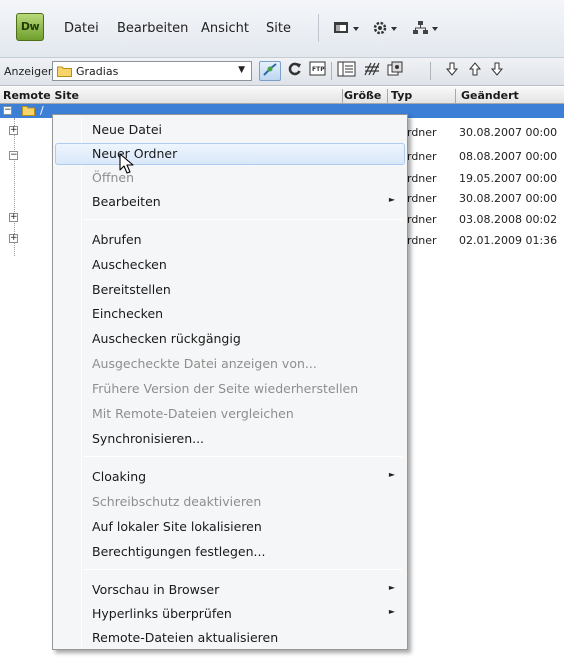 Image resolution: width=564 pixels, height=659 pixels. Describe the element at coordinates (282, 72) in the screenshot. I see `files-toolbar: Anzeigen: Gradias ▼ FTP` at that location.